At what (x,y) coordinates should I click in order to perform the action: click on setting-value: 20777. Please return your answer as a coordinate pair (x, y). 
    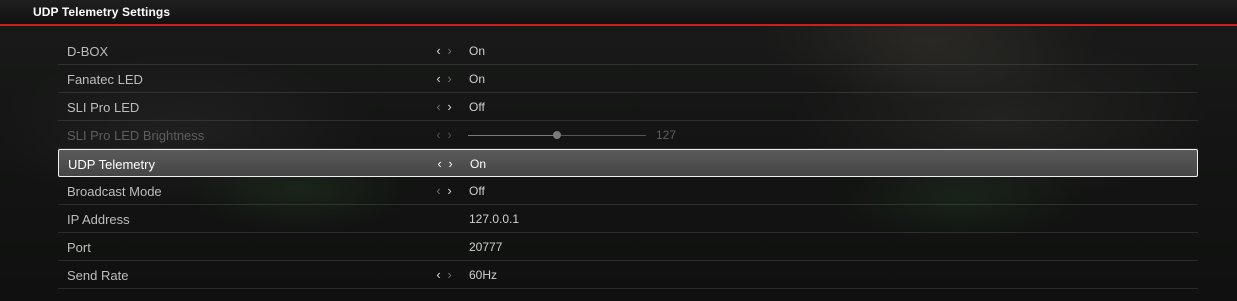
    Looking at the image, I should click on (486, 247).